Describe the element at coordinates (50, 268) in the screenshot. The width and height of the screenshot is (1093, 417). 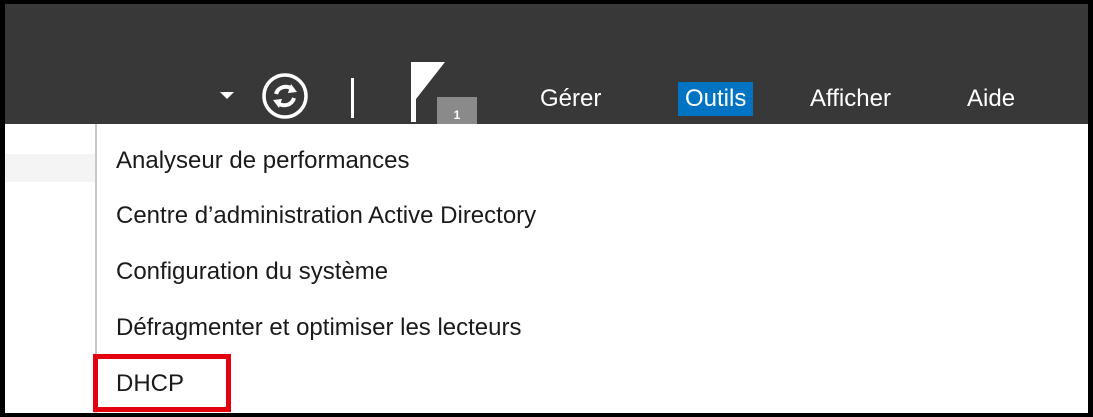
I see `background-area` at that location.